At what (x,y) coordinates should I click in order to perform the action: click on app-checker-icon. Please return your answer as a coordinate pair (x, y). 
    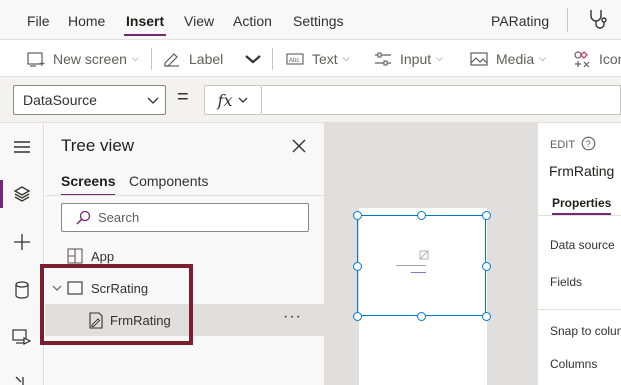
    Looking at the image, I should click on (598, 22).